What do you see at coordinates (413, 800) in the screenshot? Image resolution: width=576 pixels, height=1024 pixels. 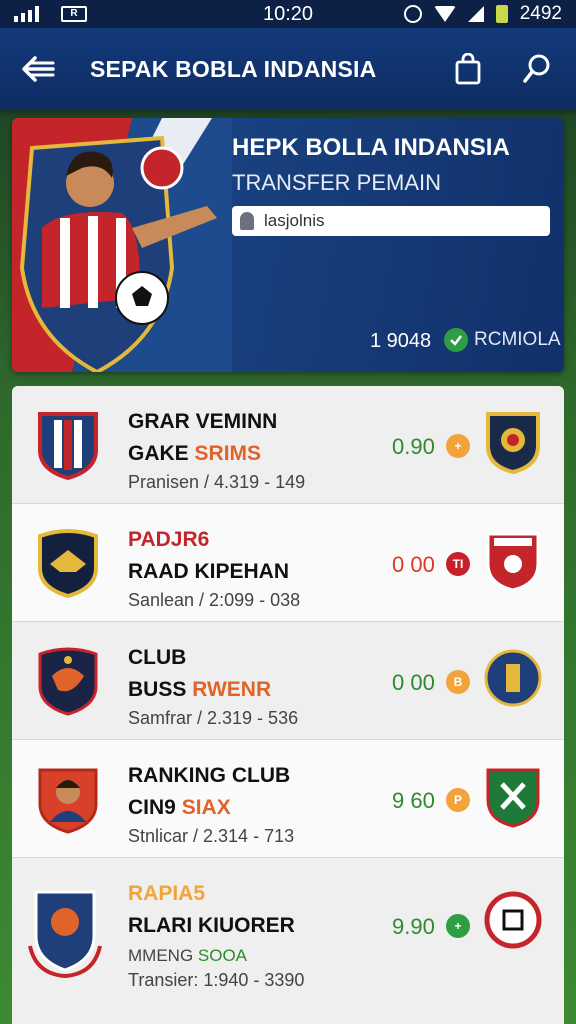 I see `item-score: 9 60` at bounding box center [413, 800].